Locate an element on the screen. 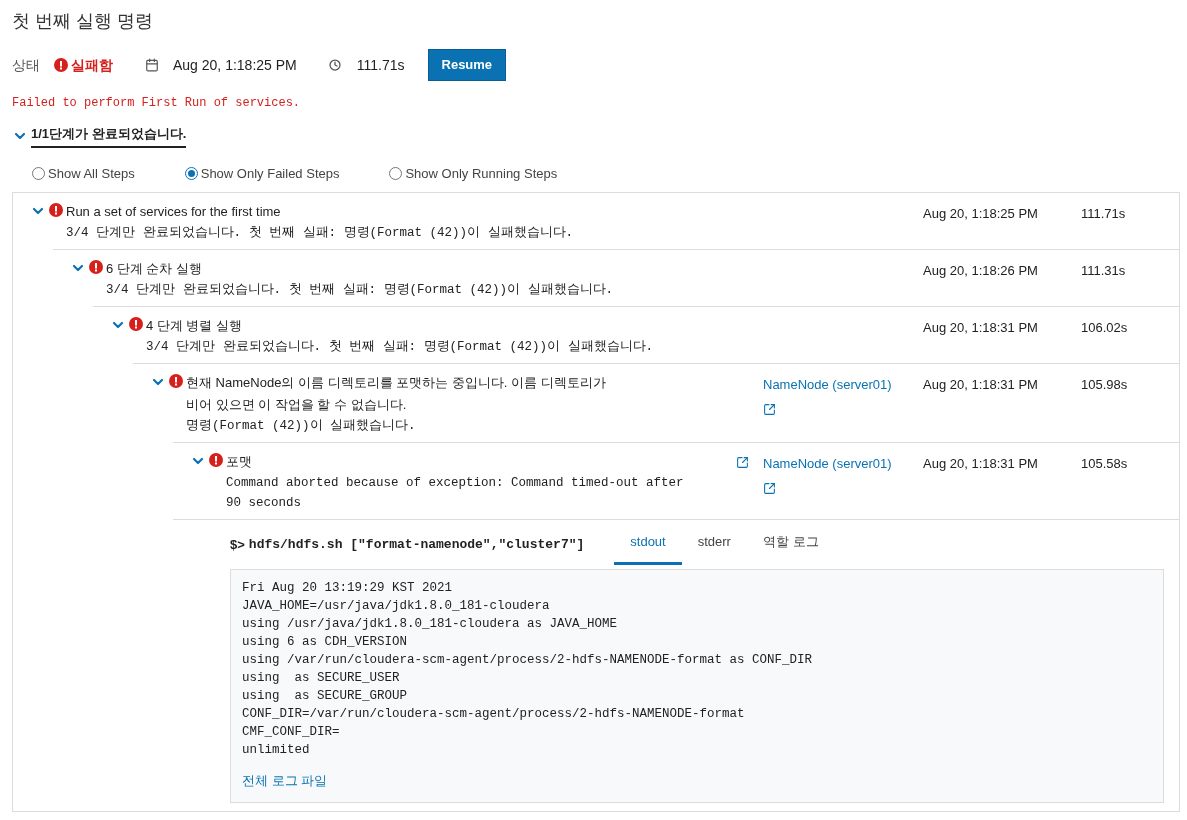 The image size is (1187, 820). log-line: using as SECURE_GROUP is located at coordinates (325, 696).